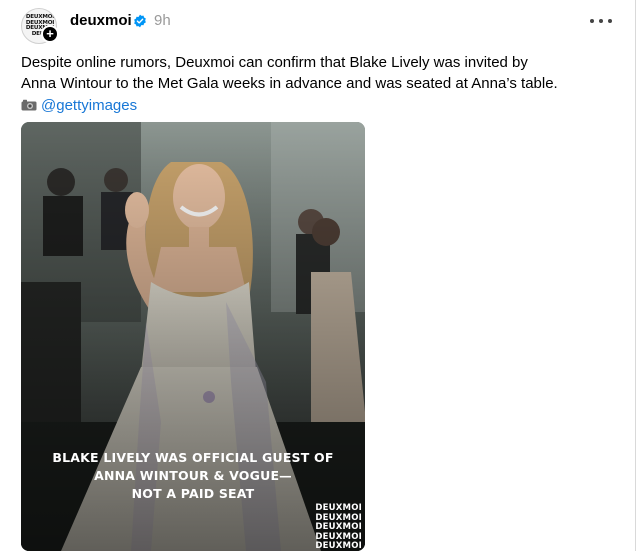  What do you see at coordinates (338, 546) in the screenshot?
I see `watermark-line: DEUXMOI` at bounding box center [338, 546].